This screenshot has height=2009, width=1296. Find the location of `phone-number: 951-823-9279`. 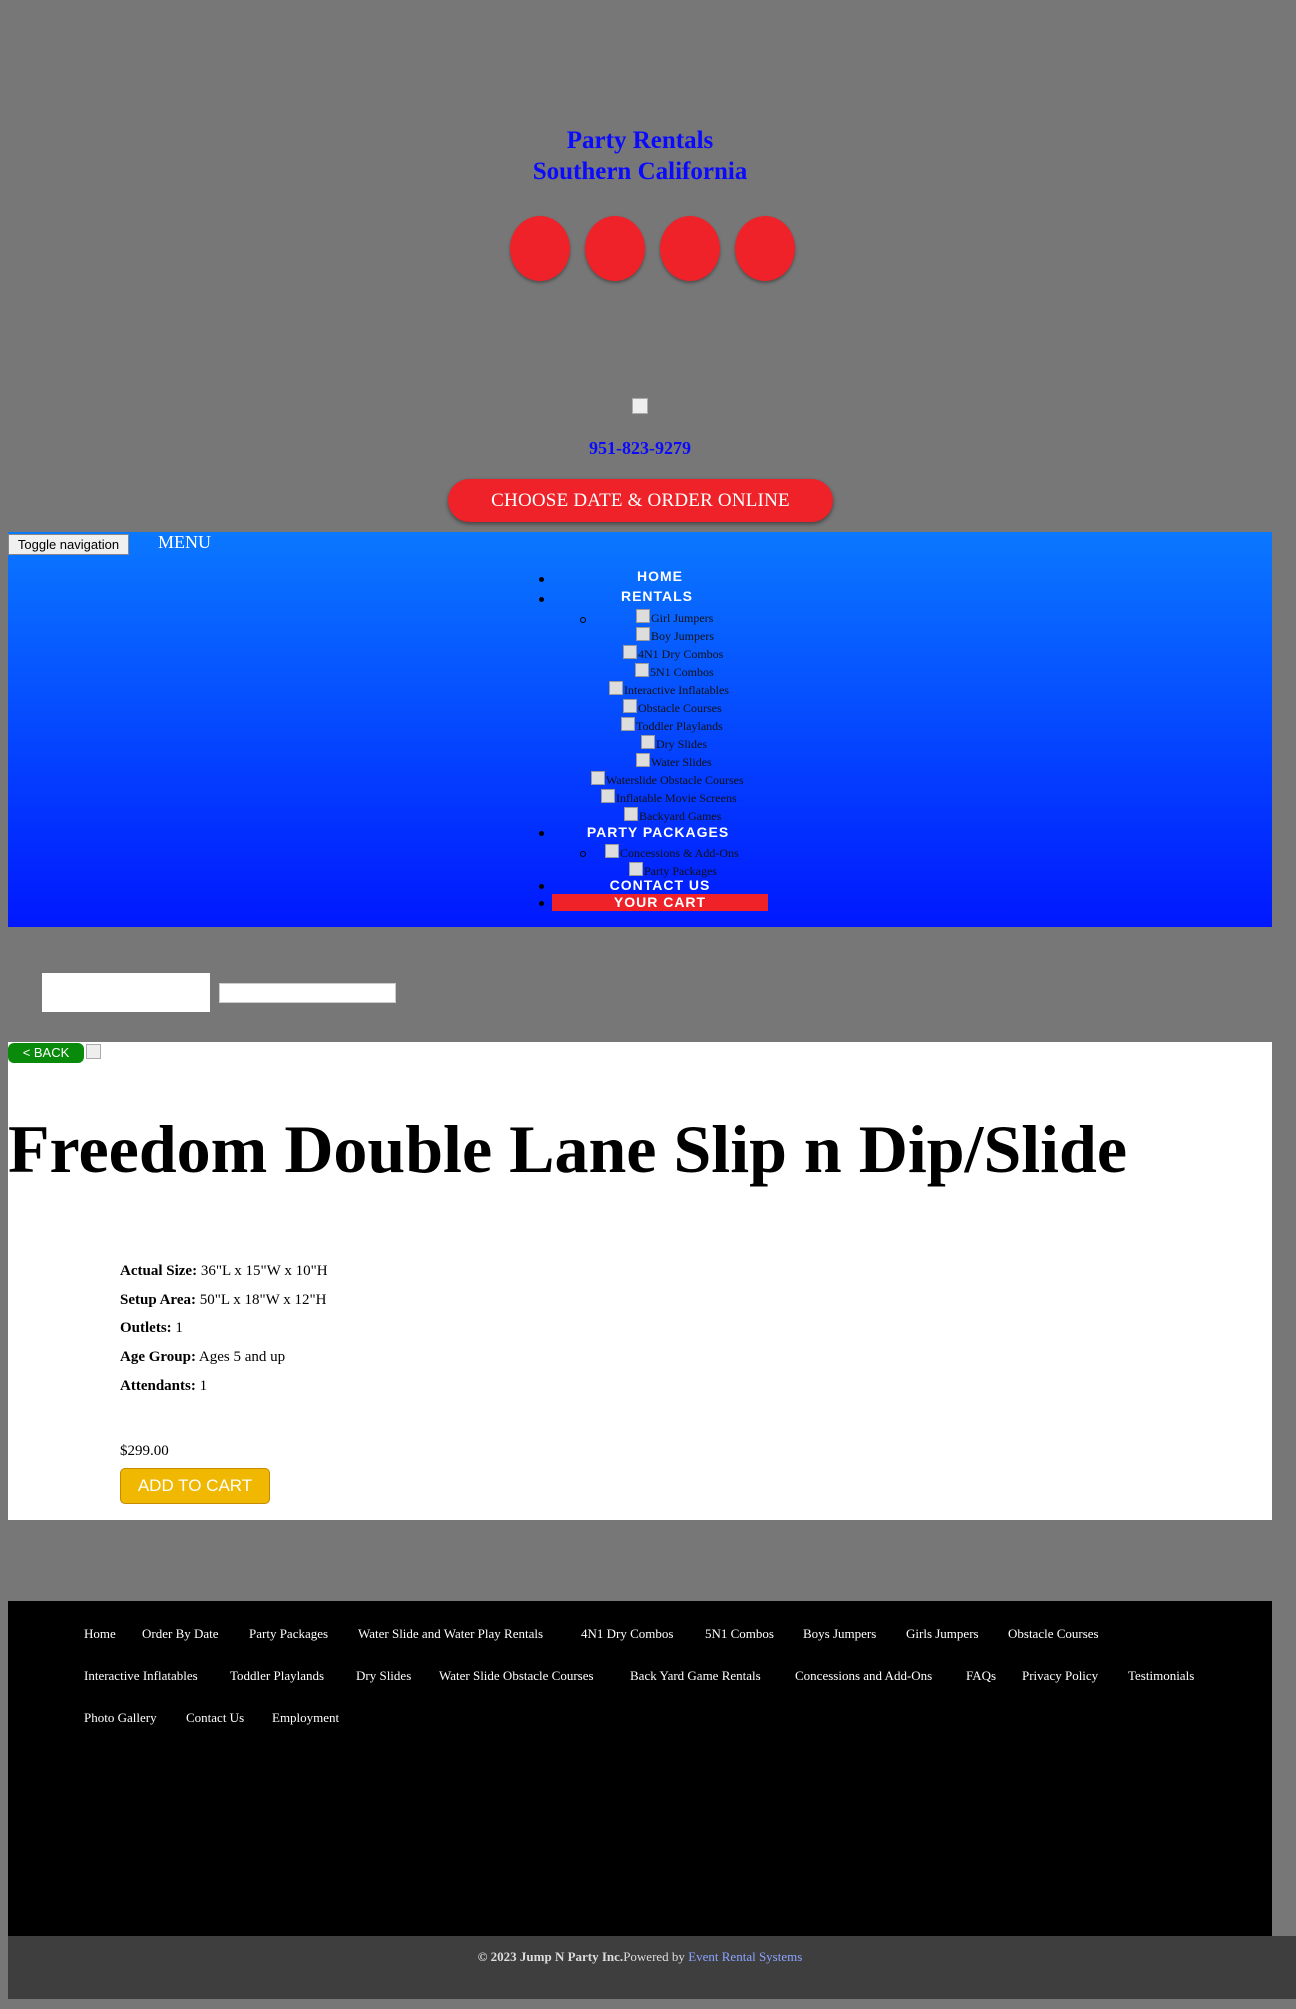

phone-number: 951-823-9279 is located at coordinates (640, 448).